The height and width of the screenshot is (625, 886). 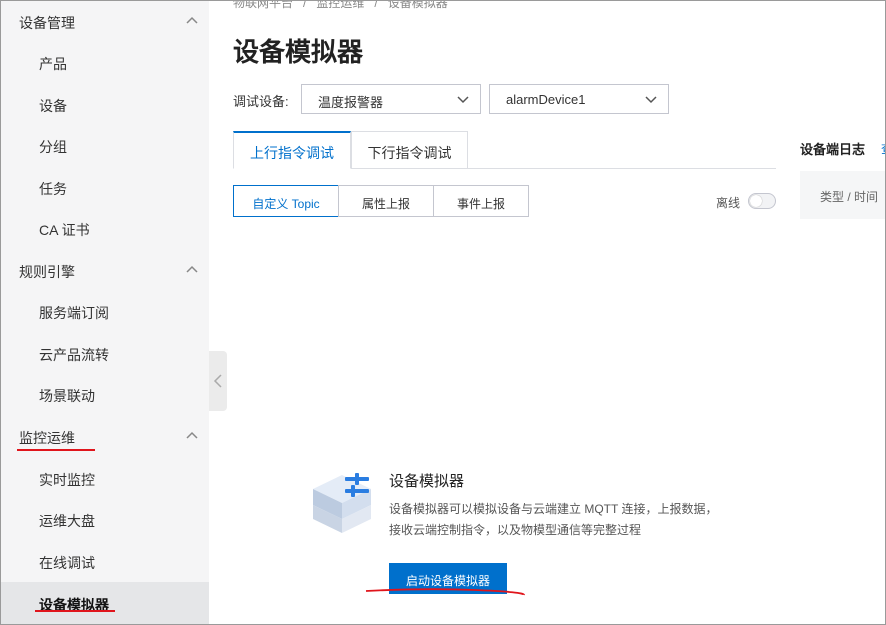 What do you see at coordinates (409, 153) in the screenshot?
I see `tab-label: 下行指令调试` at bounding box center [409, 153].